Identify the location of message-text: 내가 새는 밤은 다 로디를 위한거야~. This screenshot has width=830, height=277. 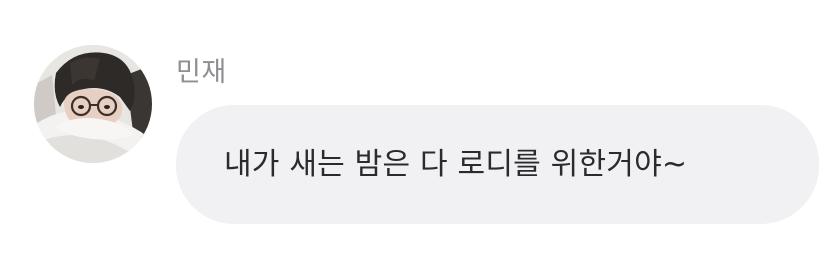
(456, 164).